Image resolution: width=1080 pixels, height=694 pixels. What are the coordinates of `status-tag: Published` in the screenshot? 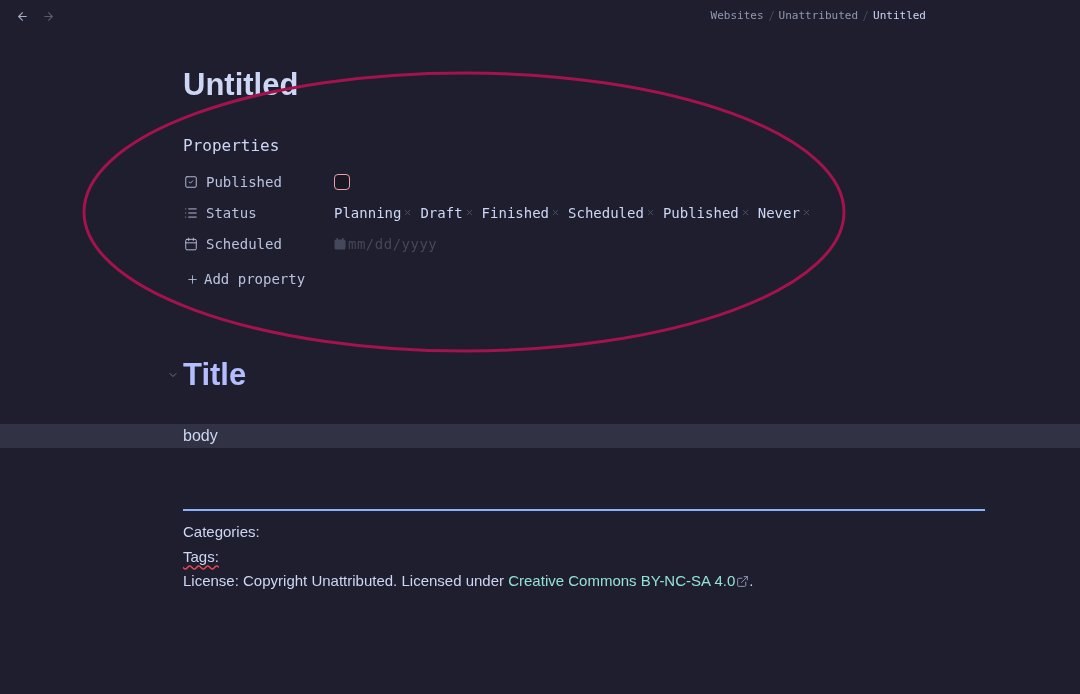 It's located at (700, 212).